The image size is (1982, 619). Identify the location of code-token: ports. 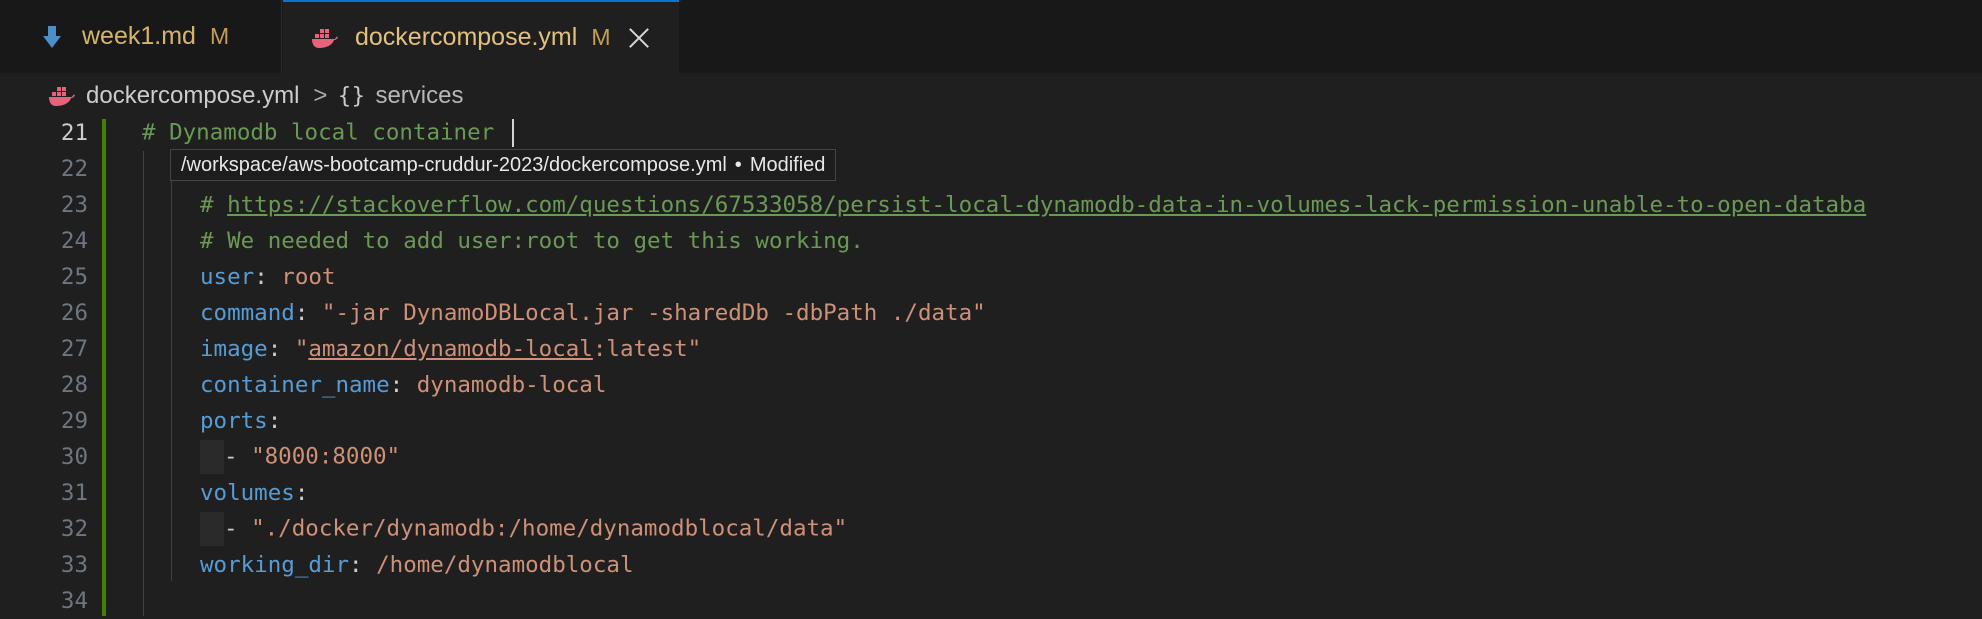
(234, 421).